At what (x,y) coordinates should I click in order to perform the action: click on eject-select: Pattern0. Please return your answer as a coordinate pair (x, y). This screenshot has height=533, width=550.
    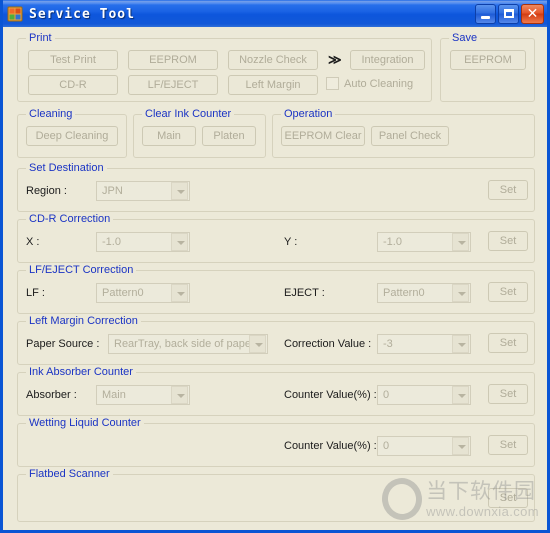
    Looking at the image, I should click on (424, 293).